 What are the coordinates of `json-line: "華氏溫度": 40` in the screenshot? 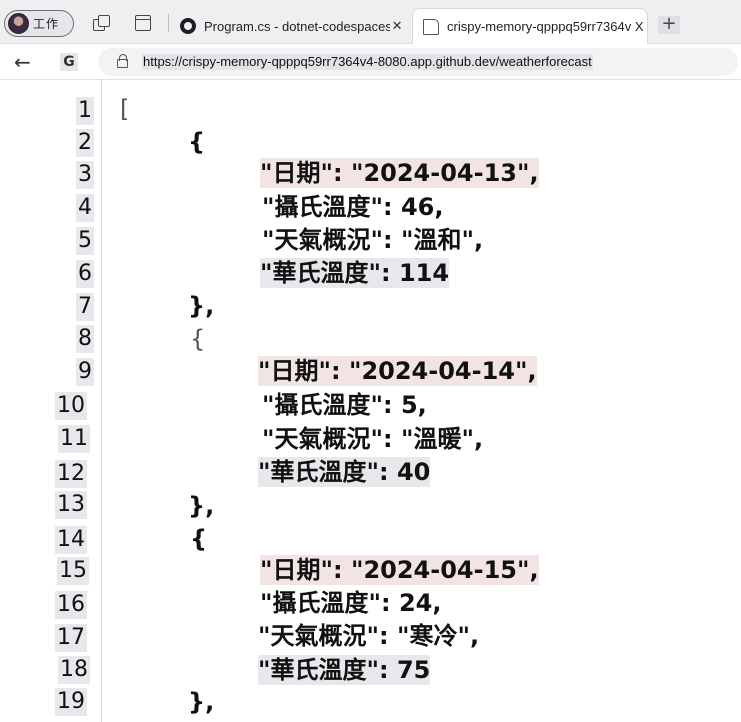 It's located at (344, 472).